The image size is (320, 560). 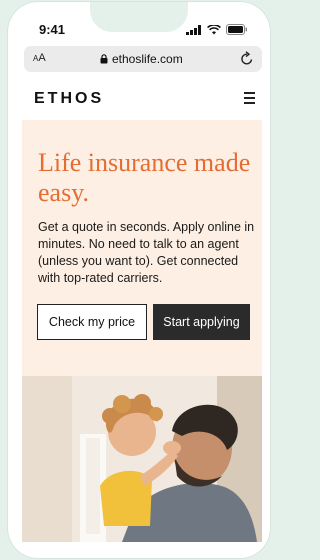 What do you see at coordinates (236, 29) in the screenshot?
I see `battery-icon` at bounding box center [236, 29].